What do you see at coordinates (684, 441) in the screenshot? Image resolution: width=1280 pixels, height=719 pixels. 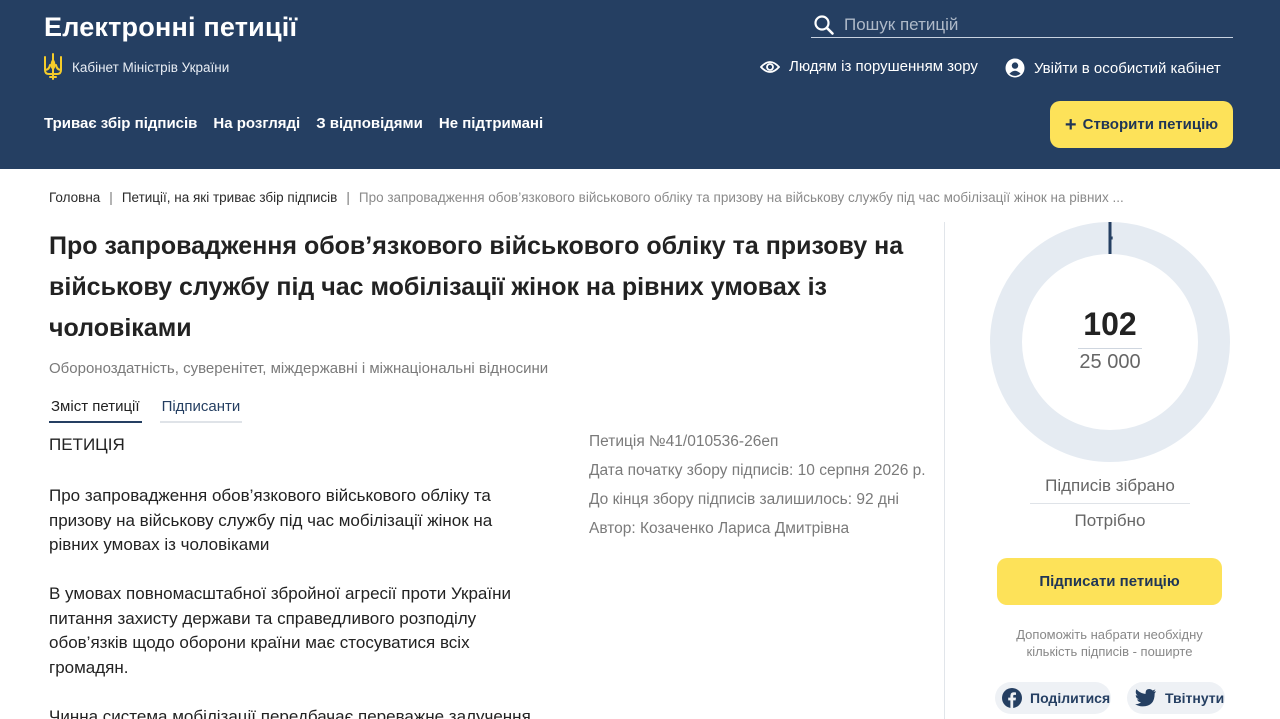 I see `petition-number: Петиція №41/010536-26еп` at bounding box center [684, 441].